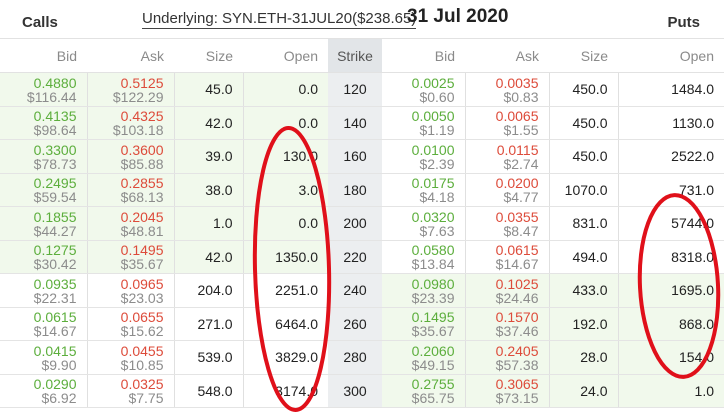 The height and width of the screenshot is (415, 724). Describe the element at coordinates (208, 190) in the screenshot. I see `call-size-cell: 38.0` at that location.